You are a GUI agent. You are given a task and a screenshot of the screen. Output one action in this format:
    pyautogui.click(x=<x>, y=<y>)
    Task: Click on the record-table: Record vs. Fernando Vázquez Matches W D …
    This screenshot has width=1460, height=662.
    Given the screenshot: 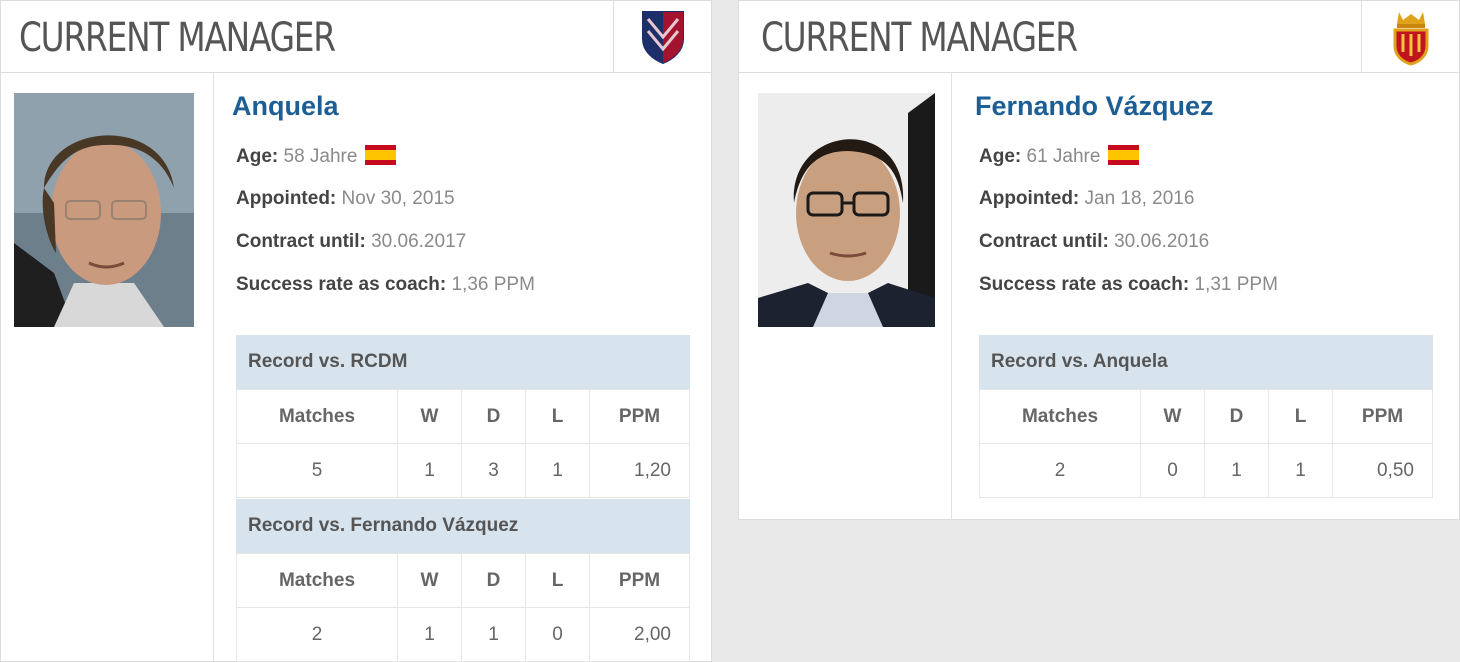 What is the action you would take?
    pyautogui.click(x=463, y=580)
    